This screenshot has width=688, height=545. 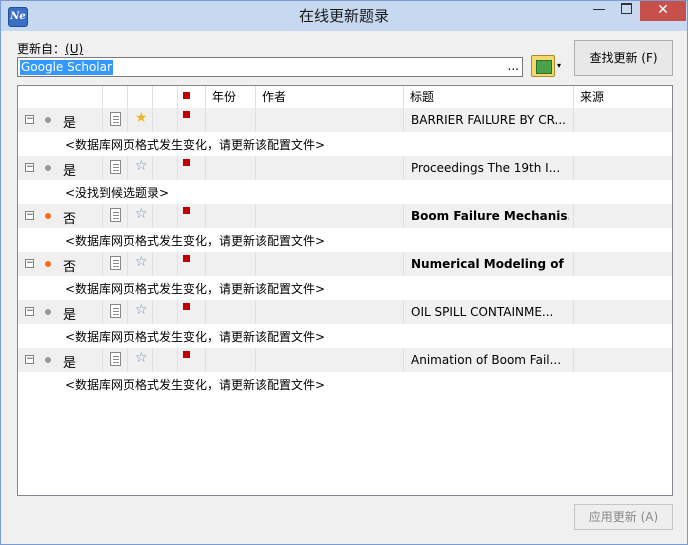 I want to click on minimize-button: —, so click(x=599, y=11).